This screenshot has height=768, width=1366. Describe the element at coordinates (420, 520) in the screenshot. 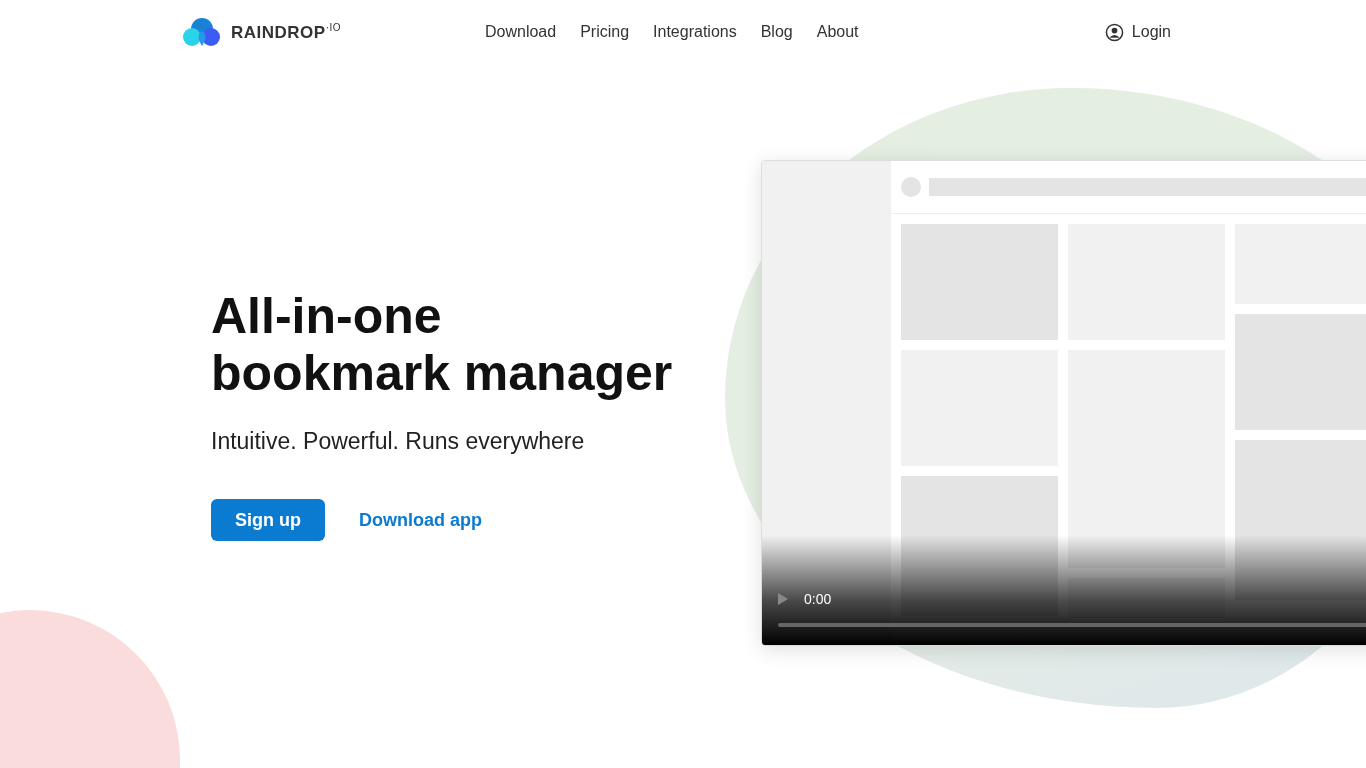

I see `download-app-link: Download app` at that location.